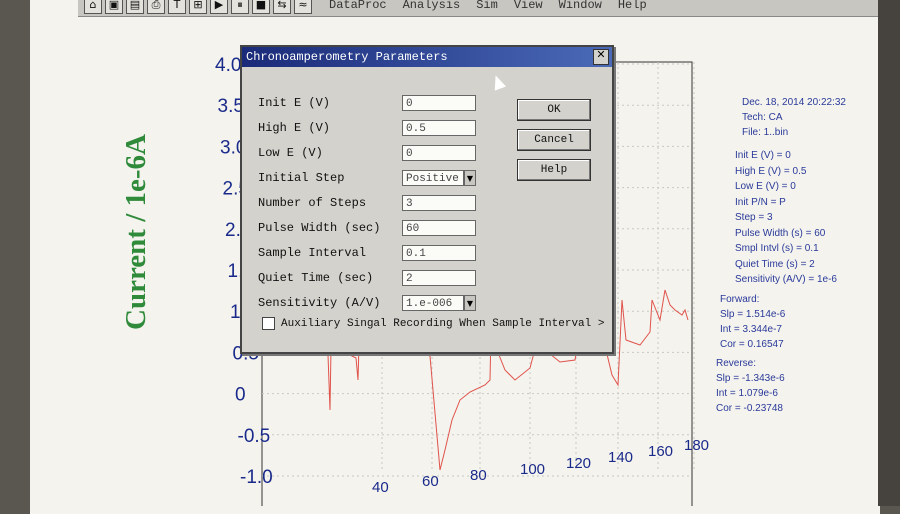 Image resolution: width=900 pixels, height=514 pixels. I want to click on x-tick-label: 120, so click(578, 463).